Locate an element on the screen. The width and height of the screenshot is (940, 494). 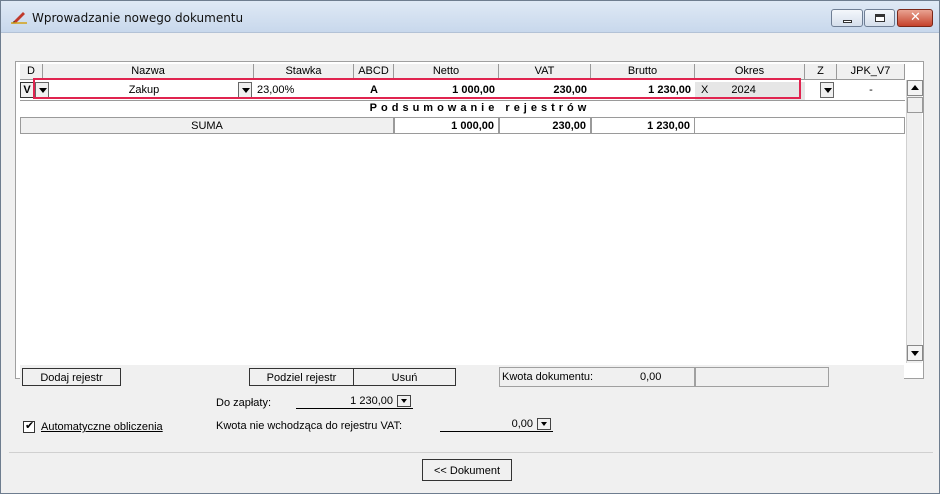
check-icon: ✔ is located at coordinates (30, 425).